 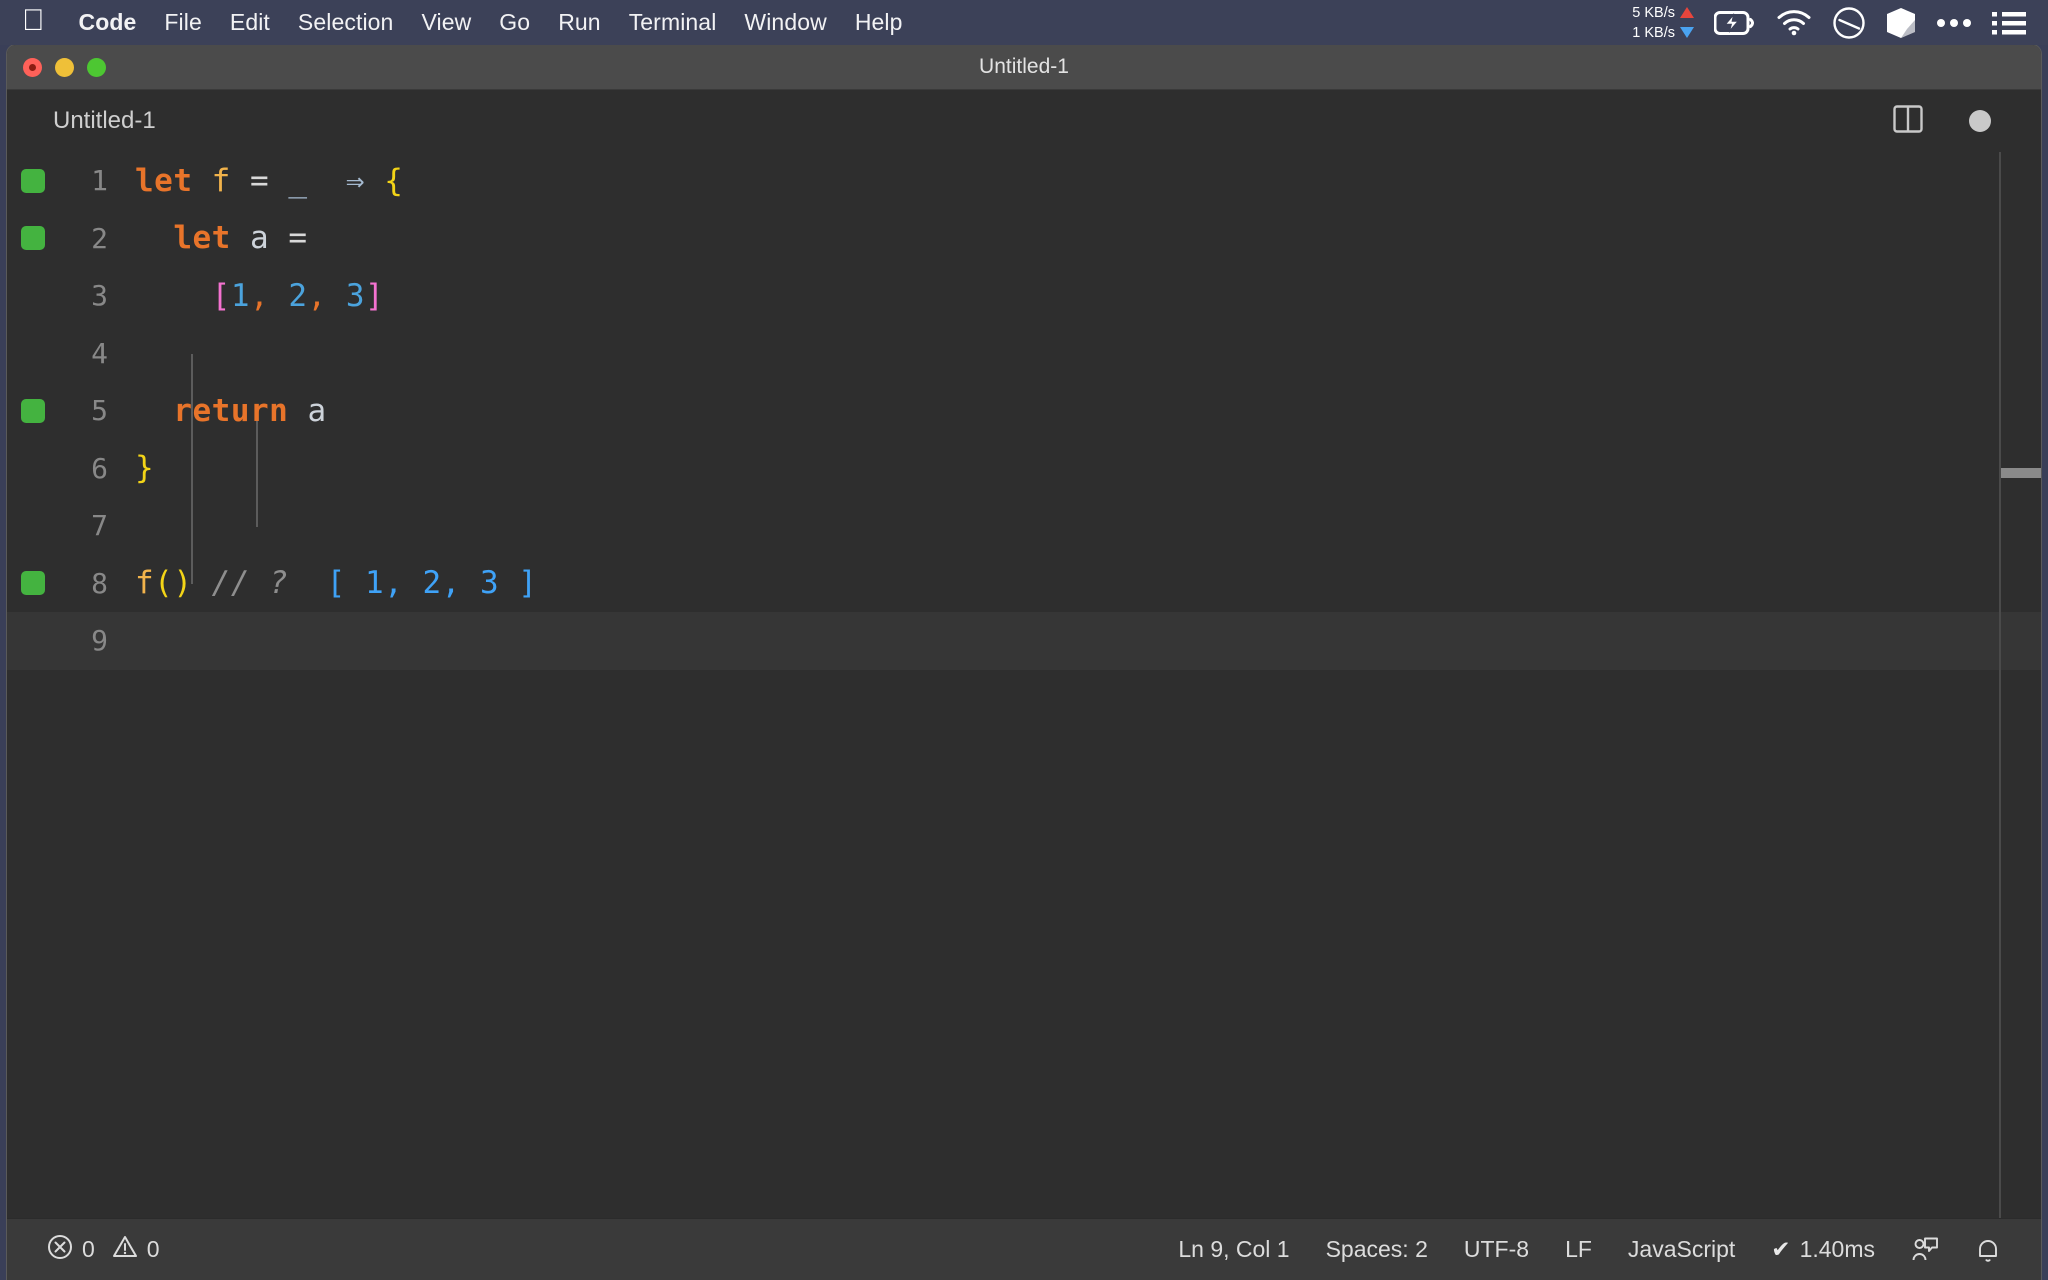 What do you see at coordinates (1980, 121) in the screenshot?
I see `unsaved-dot-icon` at bounding box center [1980, 121].